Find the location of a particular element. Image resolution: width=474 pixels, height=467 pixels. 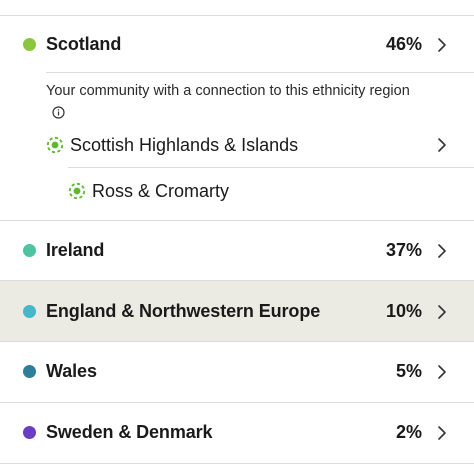

region-name: England & Northwestern Europe is located at coordinates (183, 311).